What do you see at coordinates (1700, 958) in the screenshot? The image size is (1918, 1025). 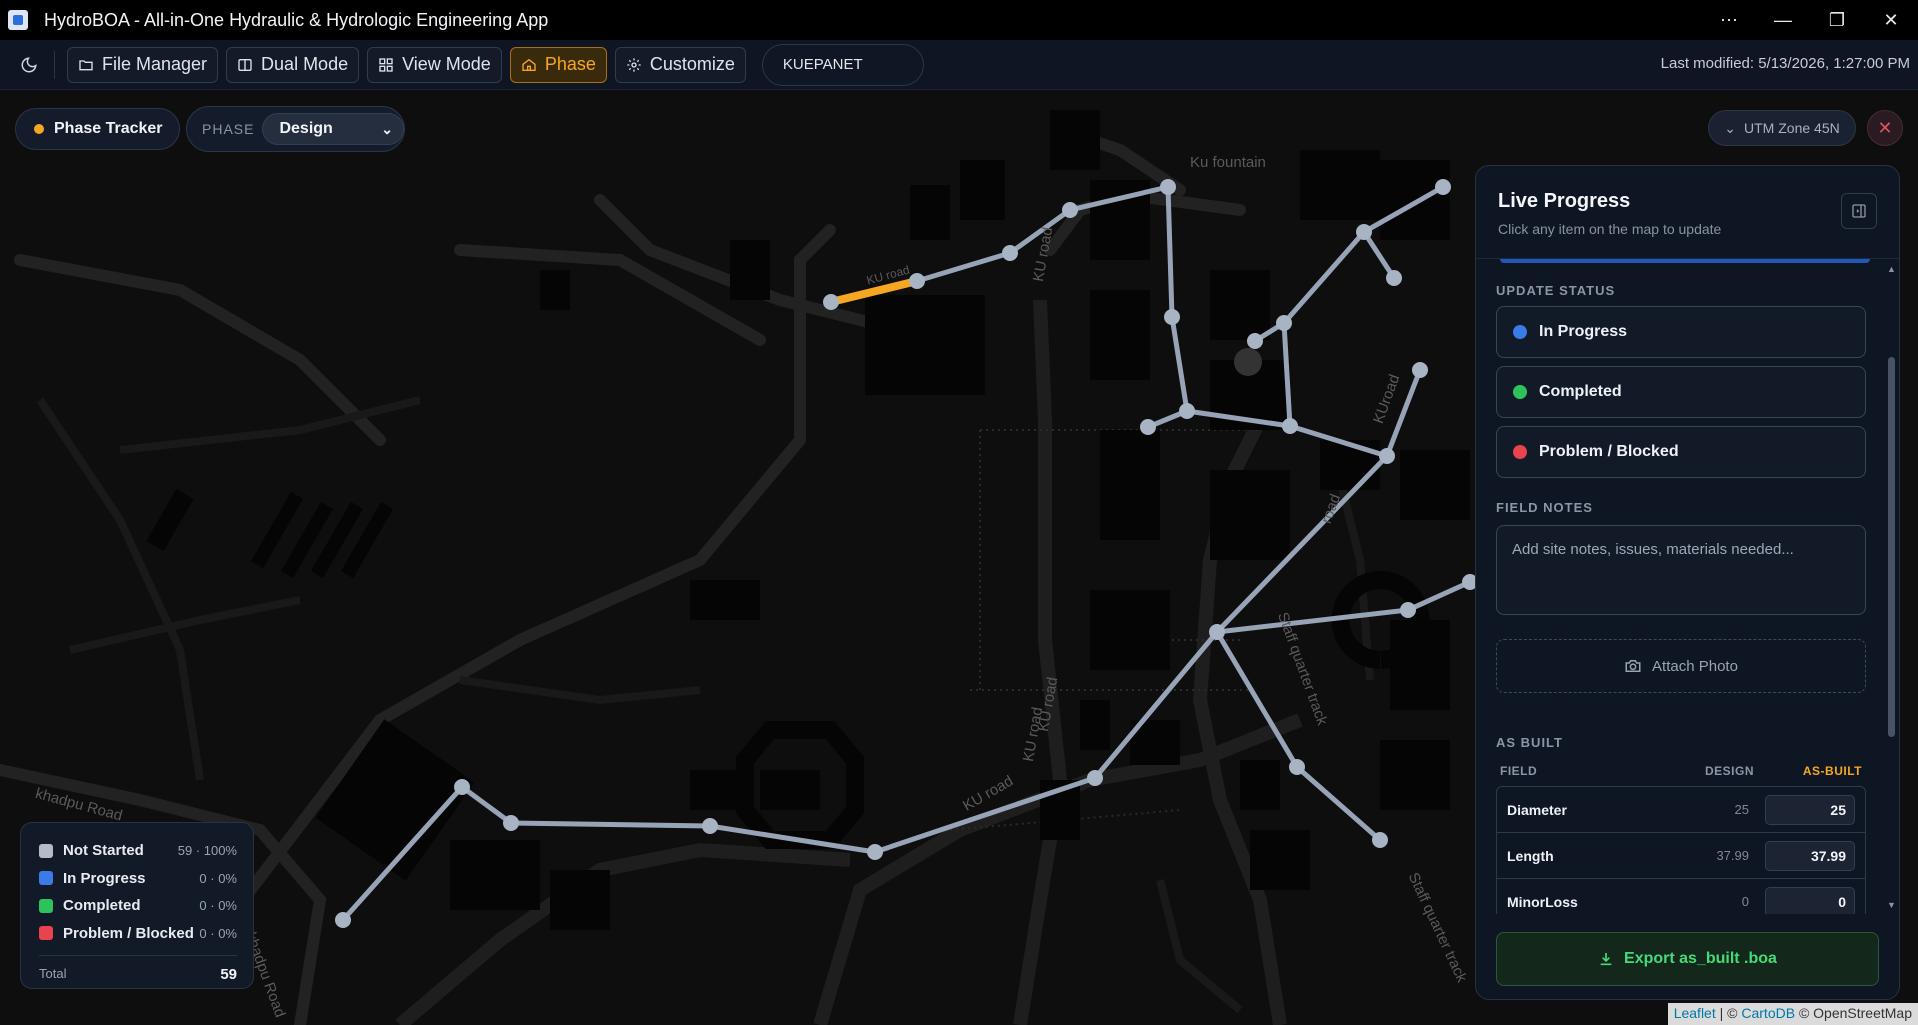 I see `export-label: Export as_built .boa` at bounding box center [1700, 958].